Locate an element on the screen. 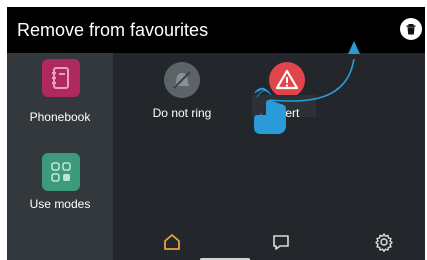 The width and height of the screenshot is (427, 260). sidebar-item-label: Phonebook is located at coordinates (60, 117).